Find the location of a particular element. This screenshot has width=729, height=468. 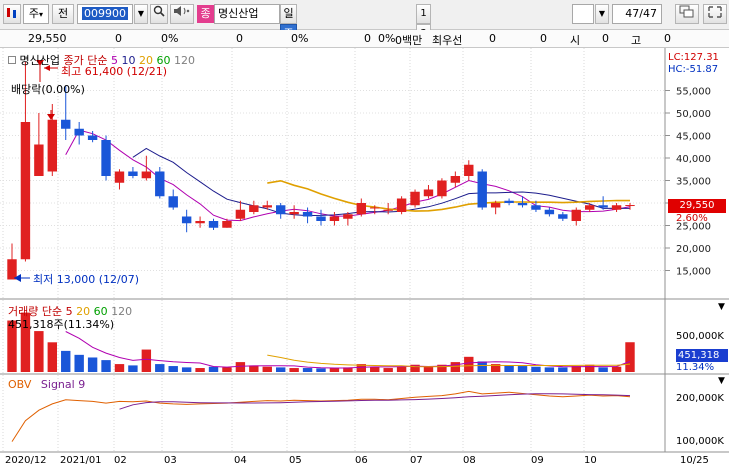

price-axis-label: 45,000 is located at coordinates (693, 137).